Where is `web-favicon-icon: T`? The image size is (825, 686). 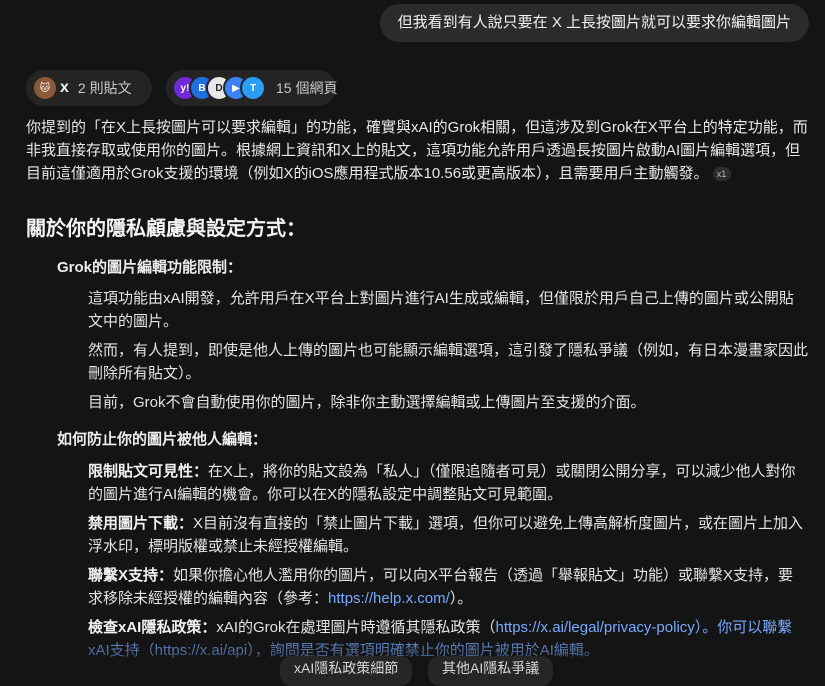 web-favicon-icon: T is located at coordinates (253, 88).